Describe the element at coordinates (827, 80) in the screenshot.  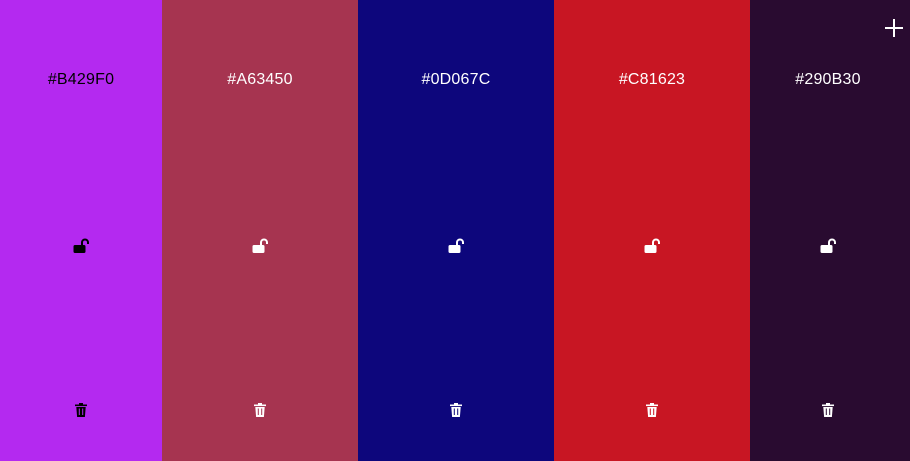
I see `hex-code-label: #290B30` at that location.